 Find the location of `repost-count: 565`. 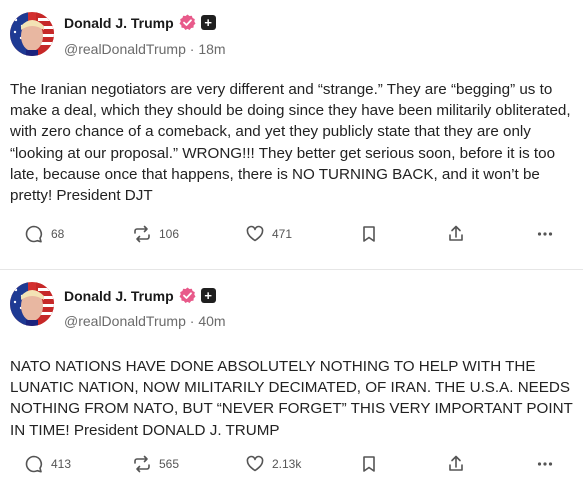

repost-count: 565 is located at coordinates (169, 464).